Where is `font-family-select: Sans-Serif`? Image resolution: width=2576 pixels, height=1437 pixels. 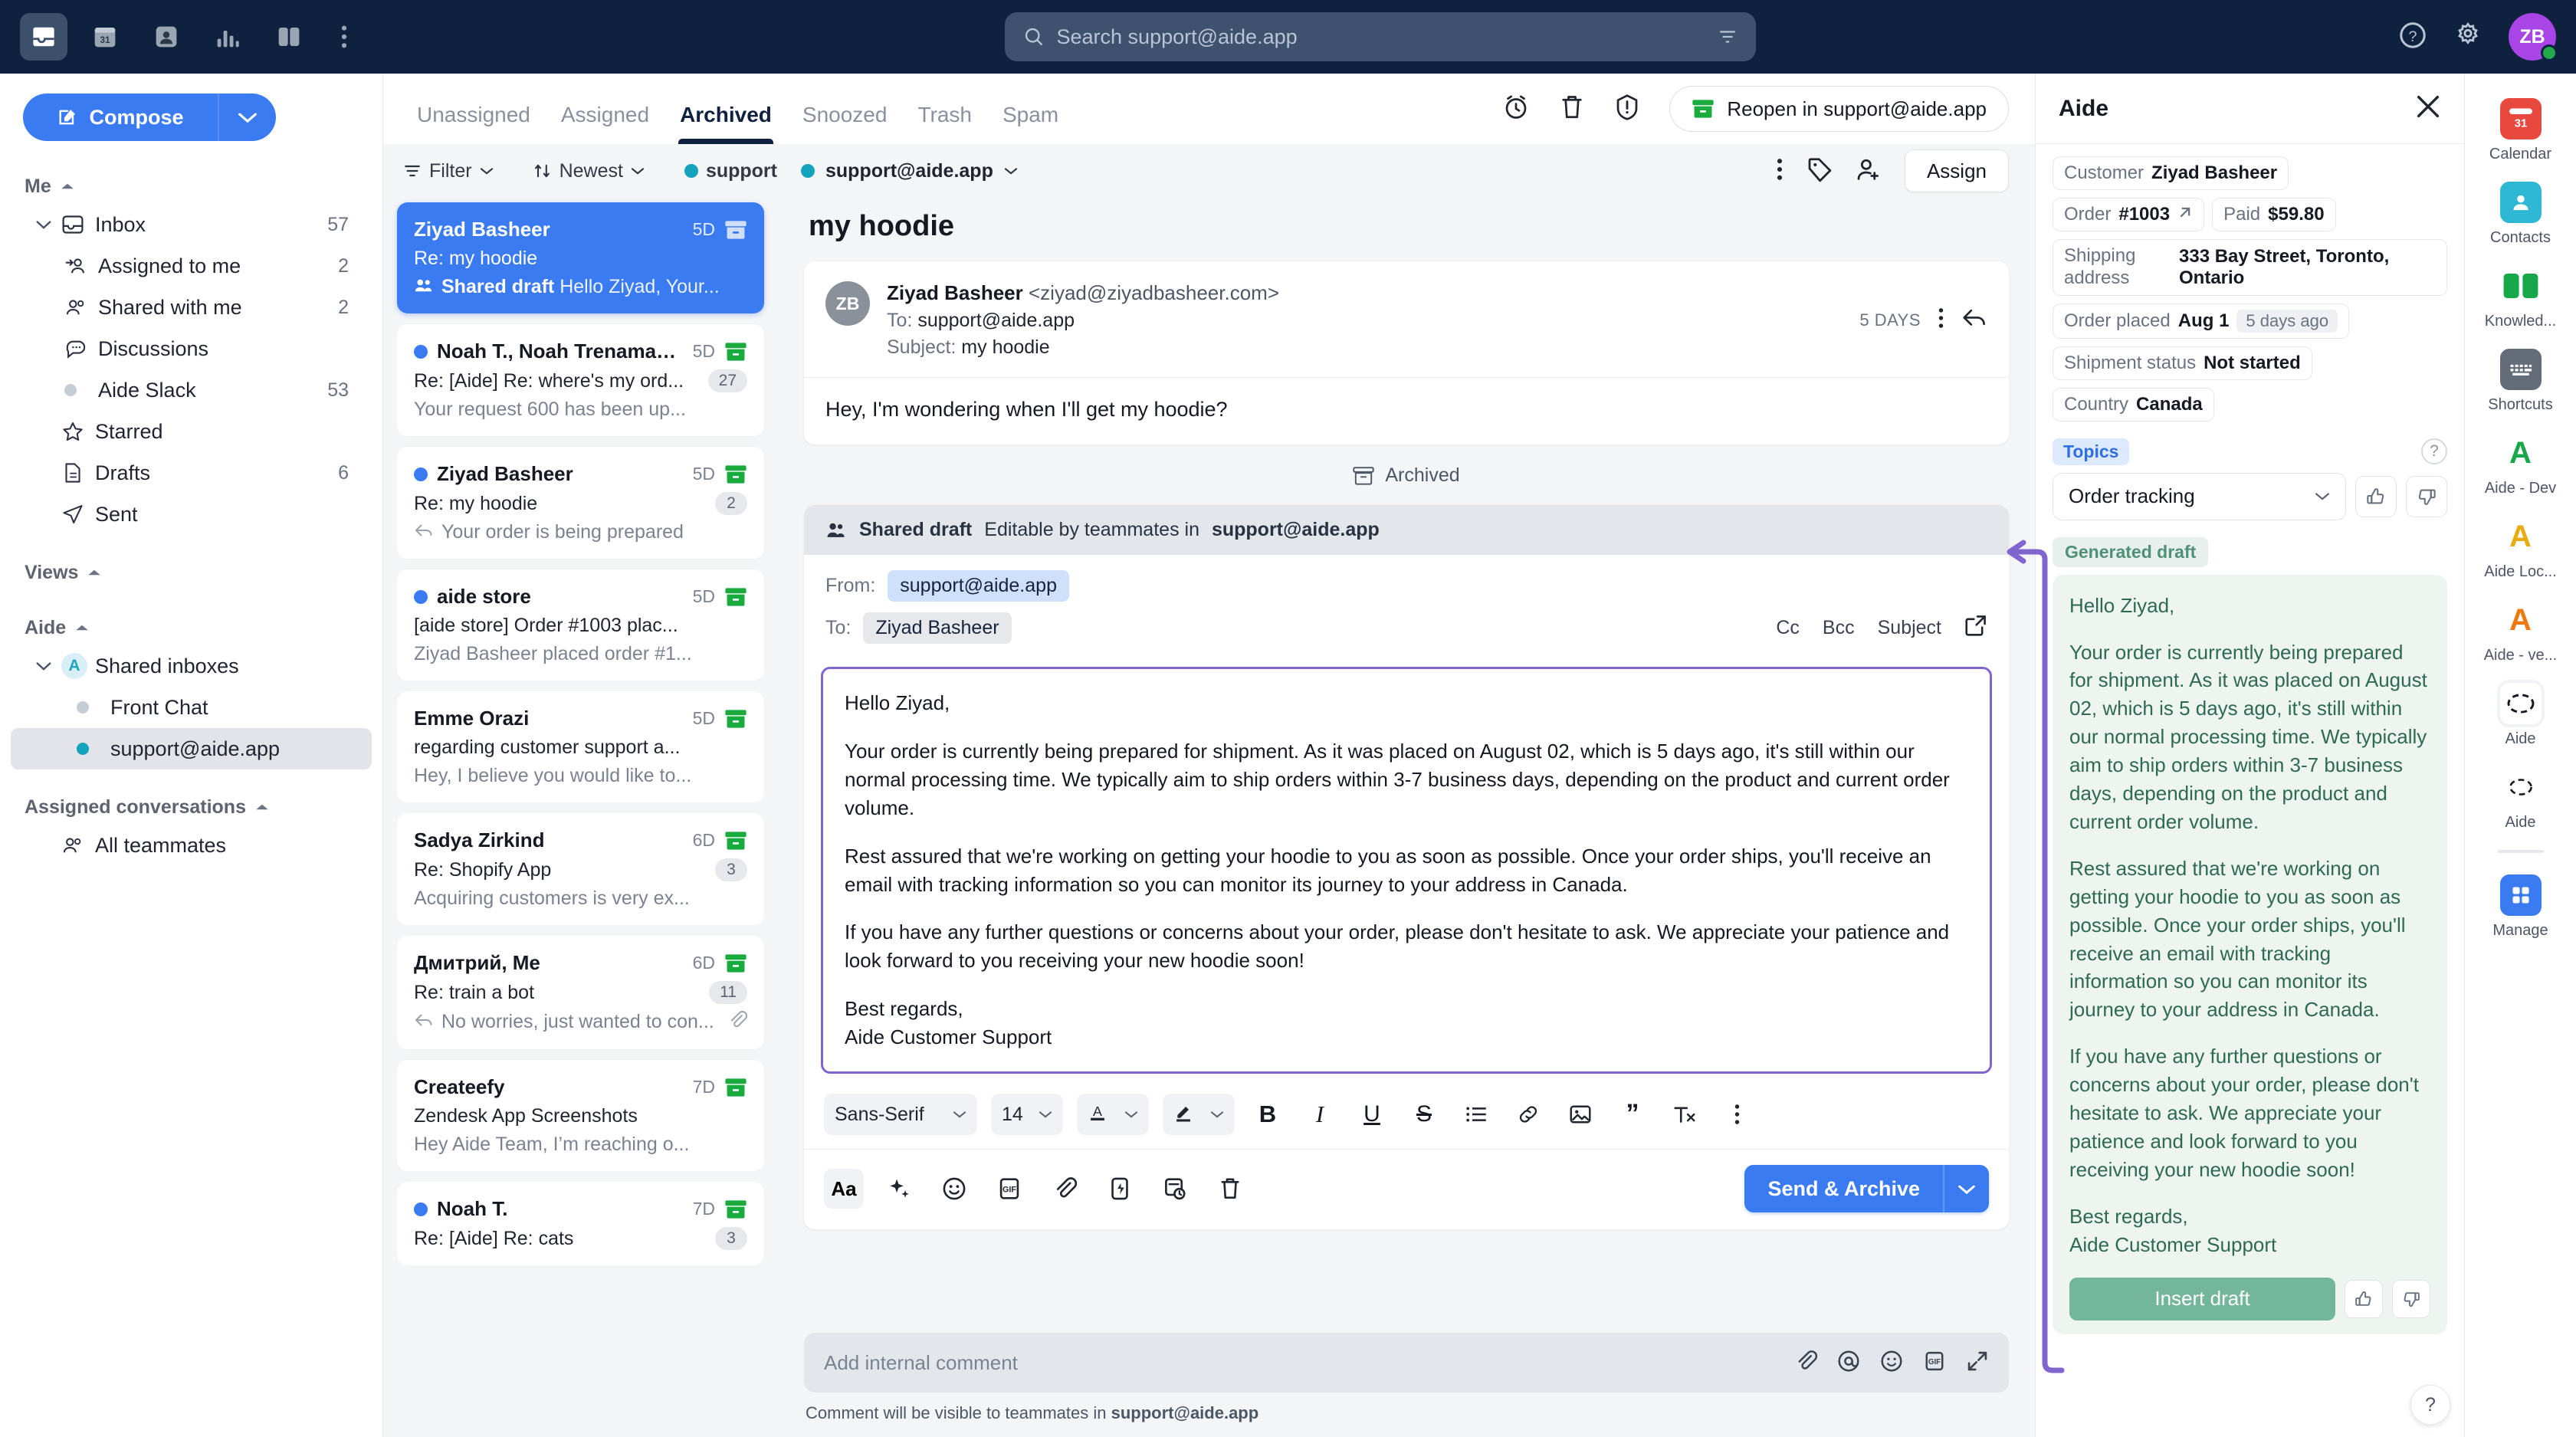
font-family-select: Sans-Serif is located at coordinates (900, 1115).